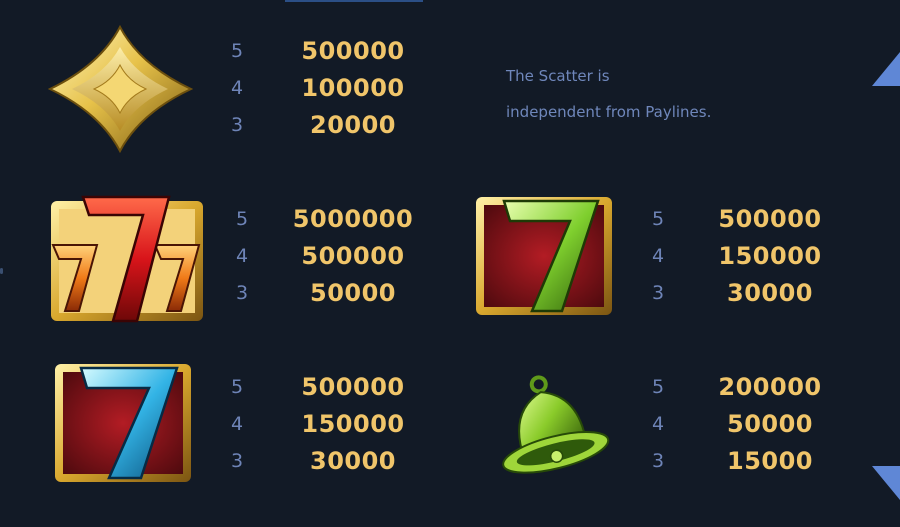 This screenshot has width=900, height=527. I want to click on green-bell-icon, so click(546, 430).